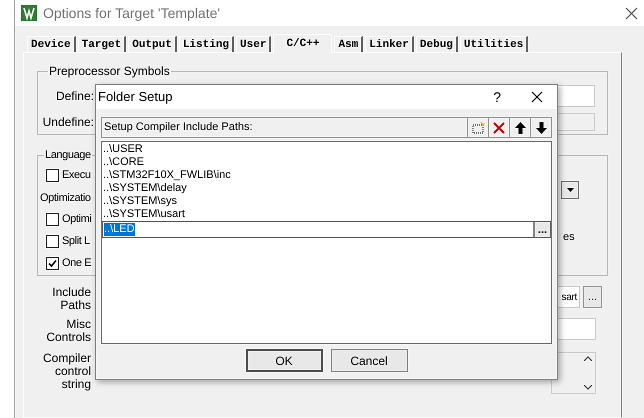  I want to click on dialog-button: OK, so click(284, 360).